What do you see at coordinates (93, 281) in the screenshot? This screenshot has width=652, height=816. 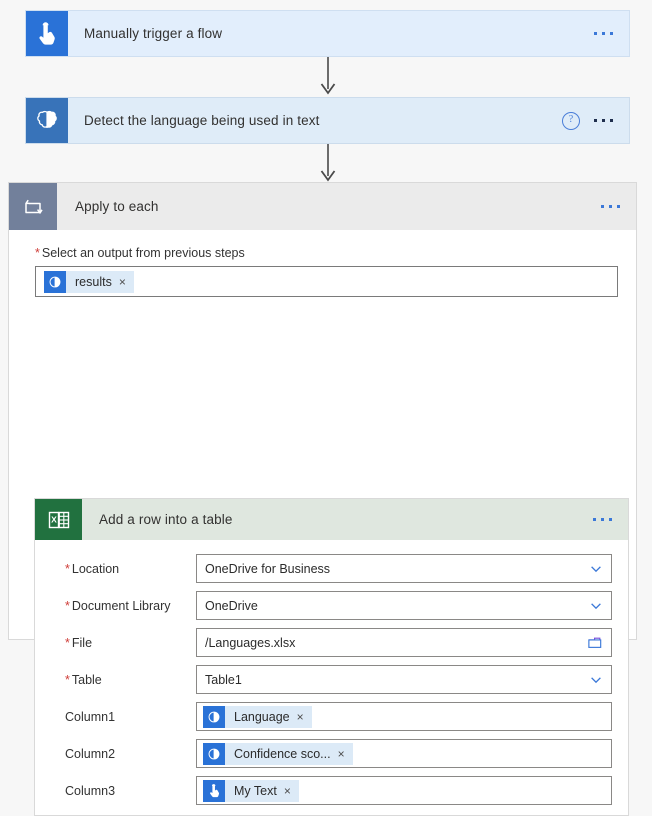 I see `token-label: results` at bounding box center [93, 281].